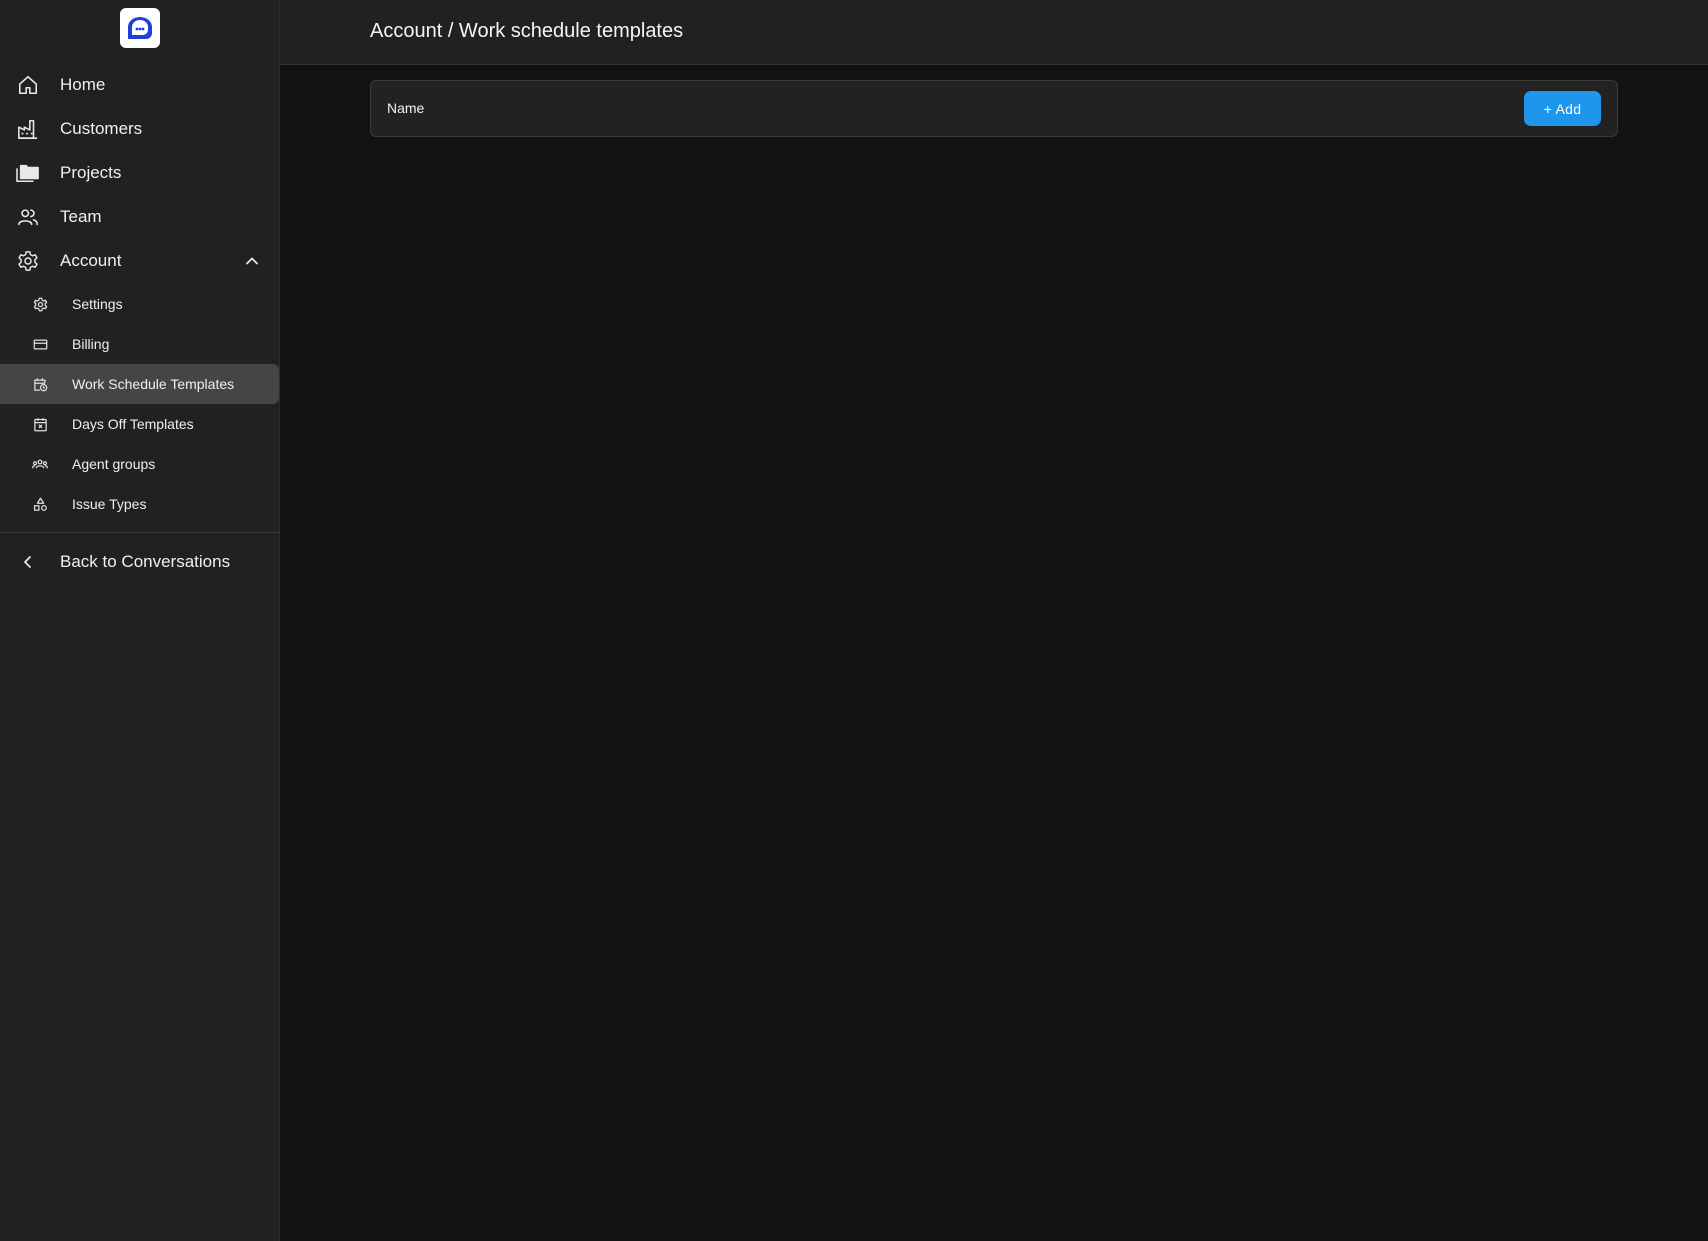  What do you see at coordinates (994, 32) in the screenshot?
I see `top-bar: Account / Work schedule templates` at bounding box center [994, 32].